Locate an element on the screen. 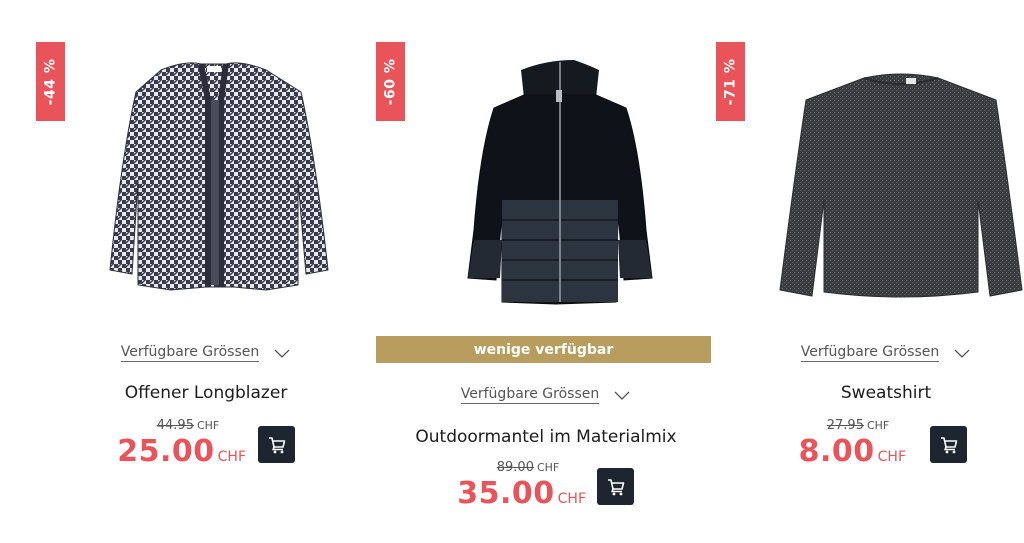 The image size is (1024, 543). discount-badge: -44 % is located at coordinates (50, 81).